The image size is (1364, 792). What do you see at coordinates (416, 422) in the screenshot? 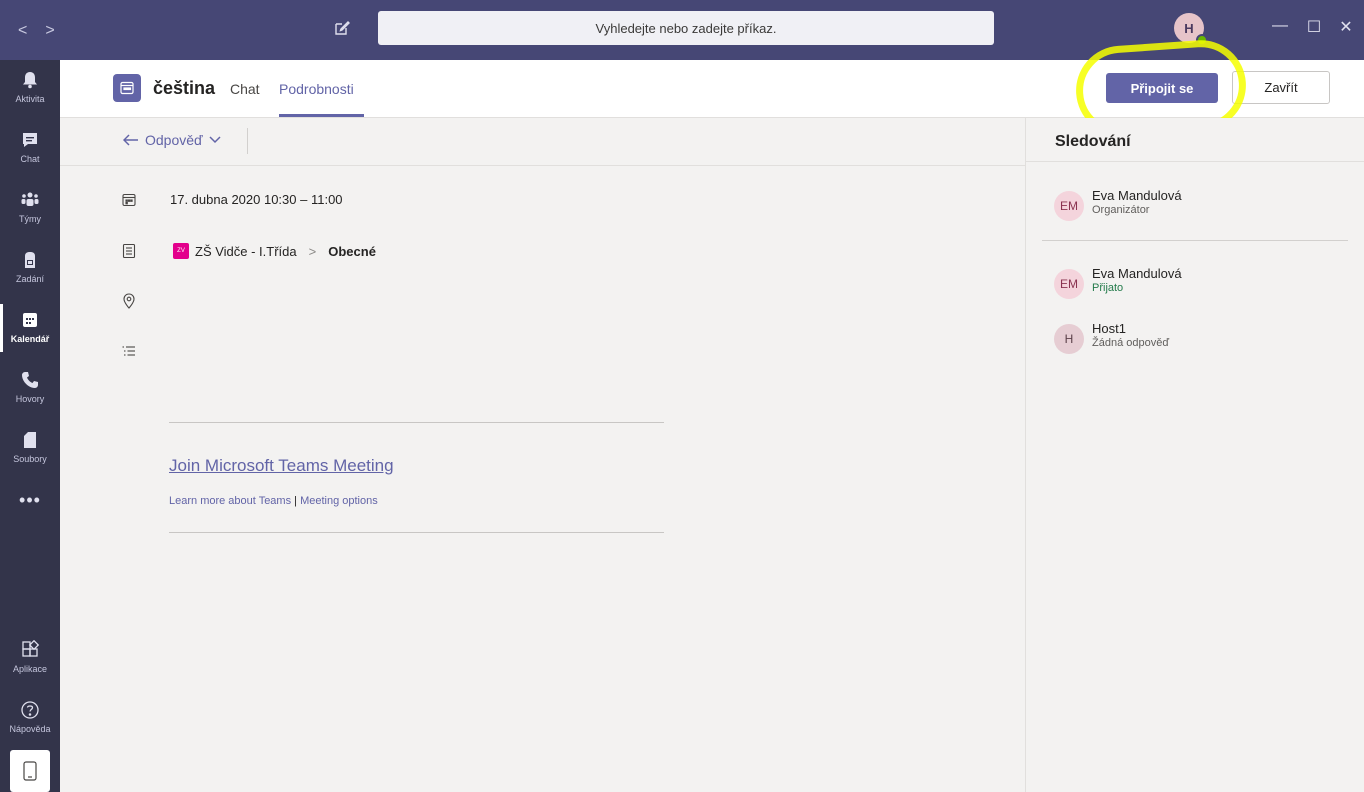
I see `content-divider-top` at bounding box center [416, 422].